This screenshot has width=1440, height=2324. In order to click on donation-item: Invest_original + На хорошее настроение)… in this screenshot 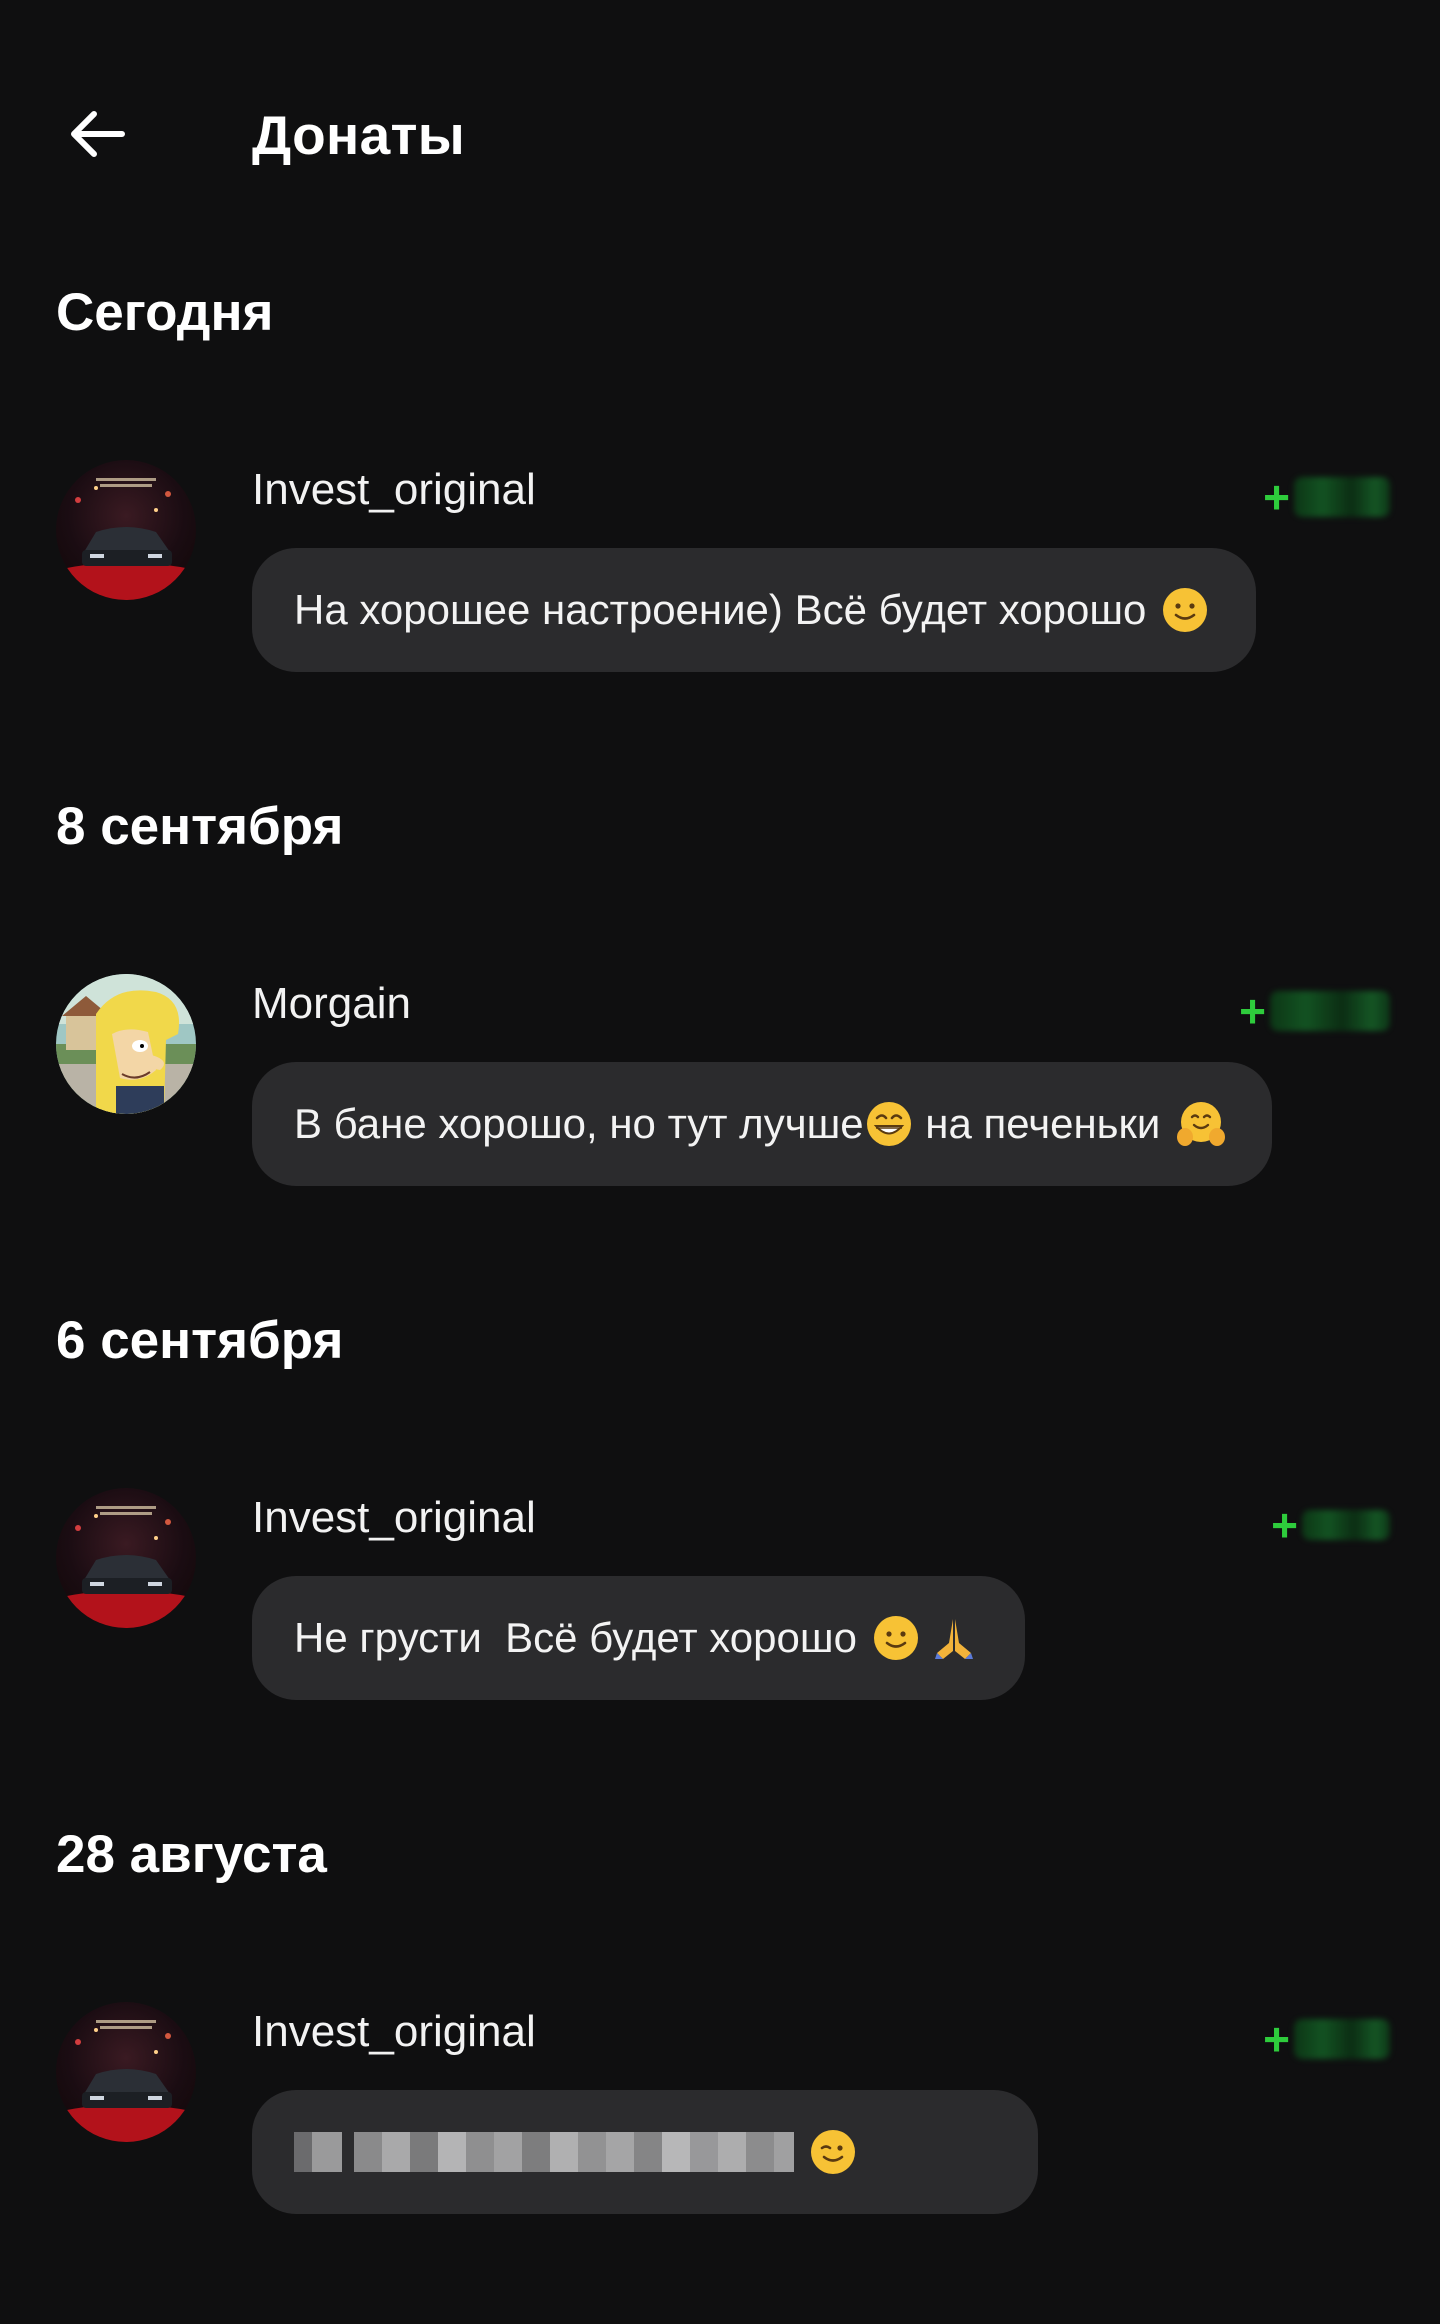, I will do `click(720, 605)`.